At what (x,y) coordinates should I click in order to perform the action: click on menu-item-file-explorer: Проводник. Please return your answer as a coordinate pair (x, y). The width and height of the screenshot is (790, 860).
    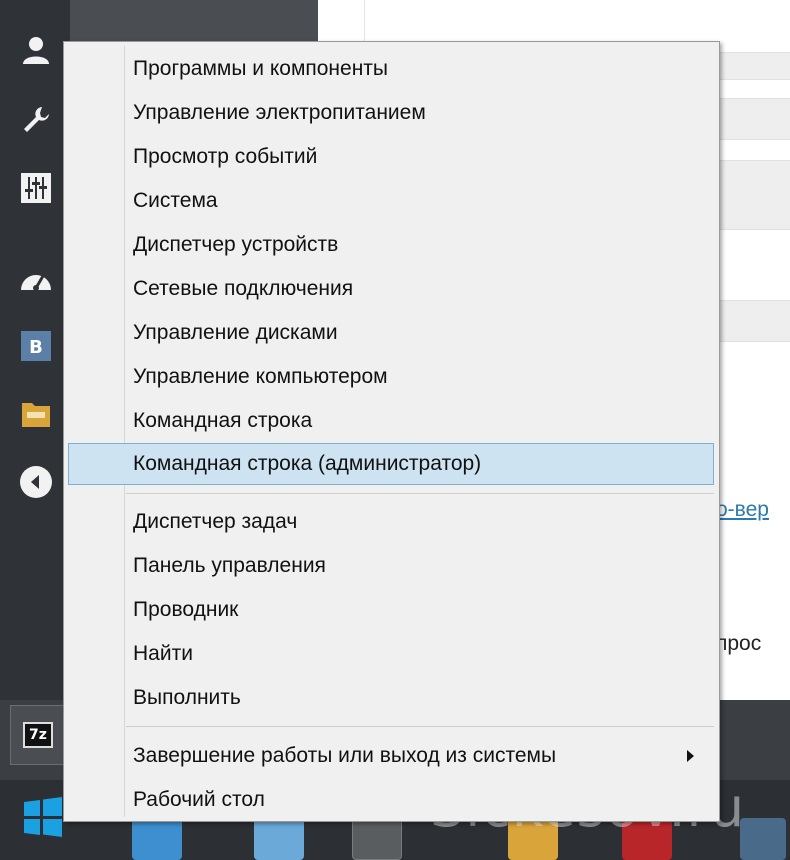
    Looking at the image, I should click on (391, 610).